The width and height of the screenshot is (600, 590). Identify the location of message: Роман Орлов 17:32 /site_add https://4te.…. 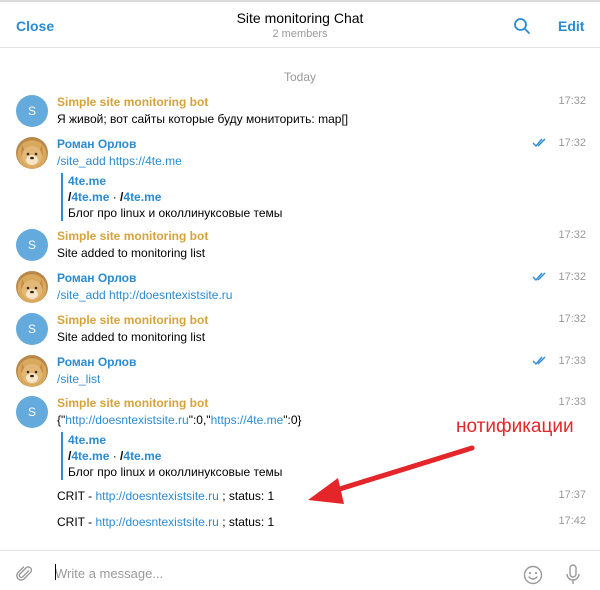
(301, 182).